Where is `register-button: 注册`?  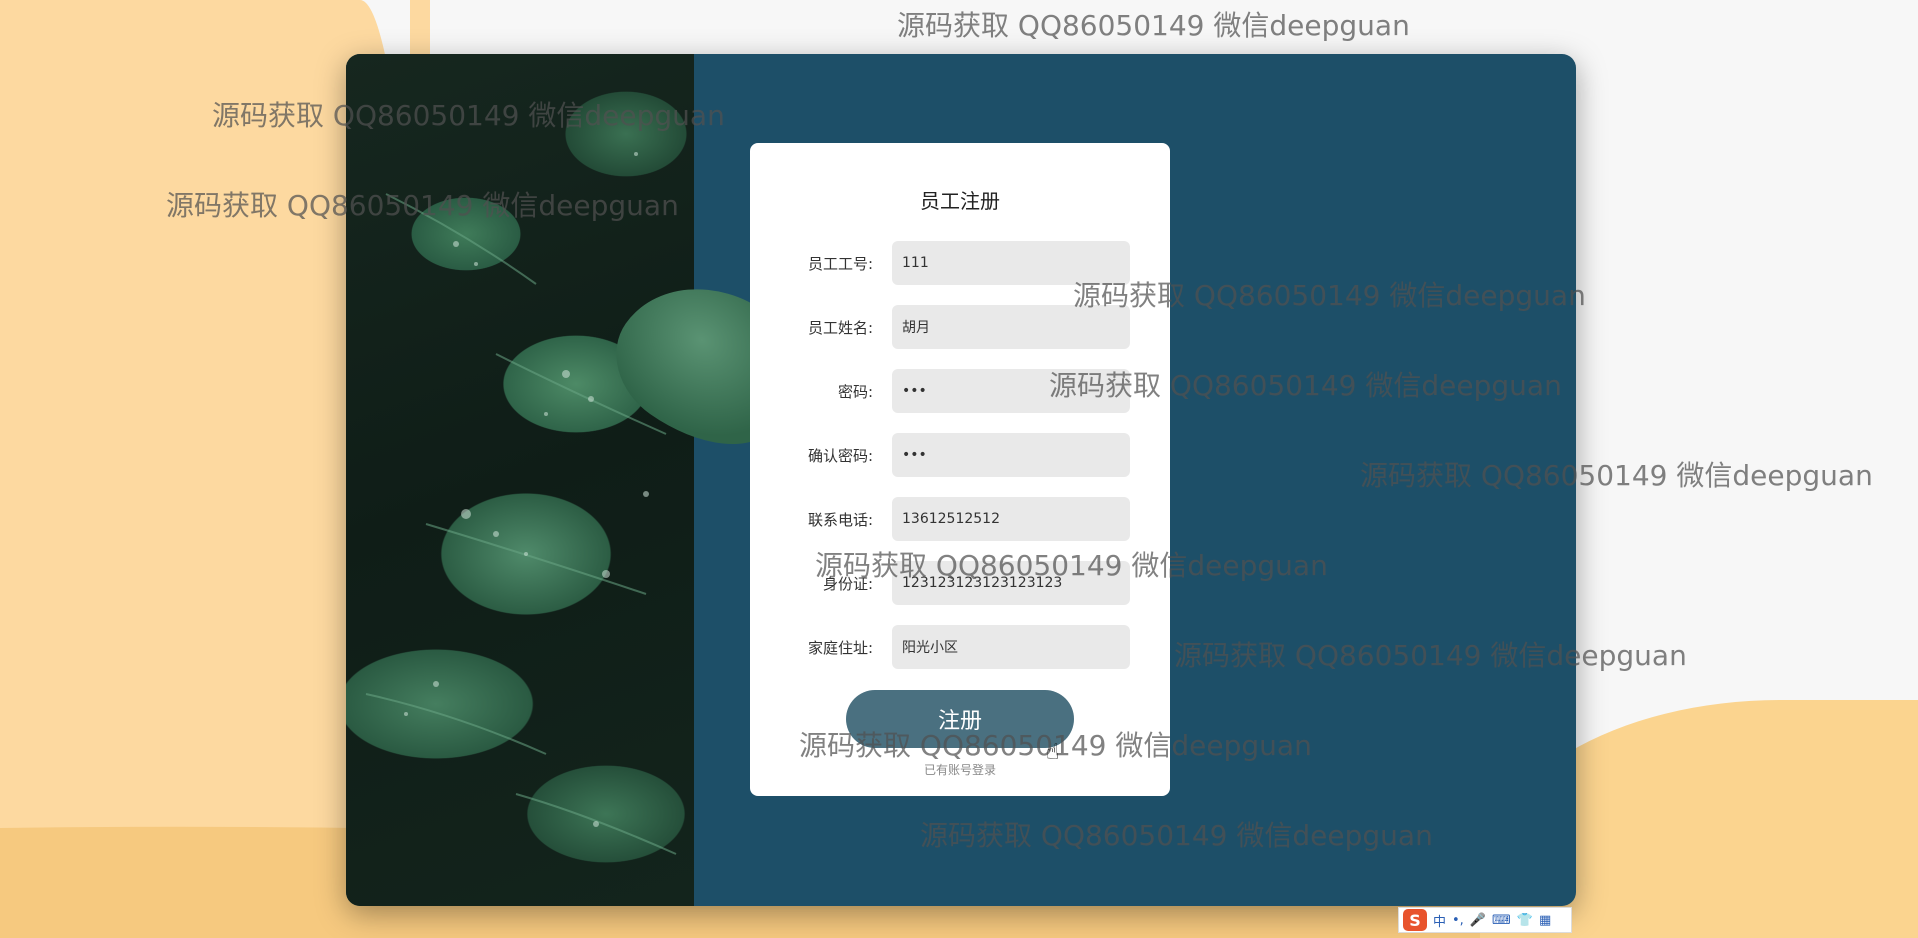
register-button: 注册 is located at coordinates (960, 719).